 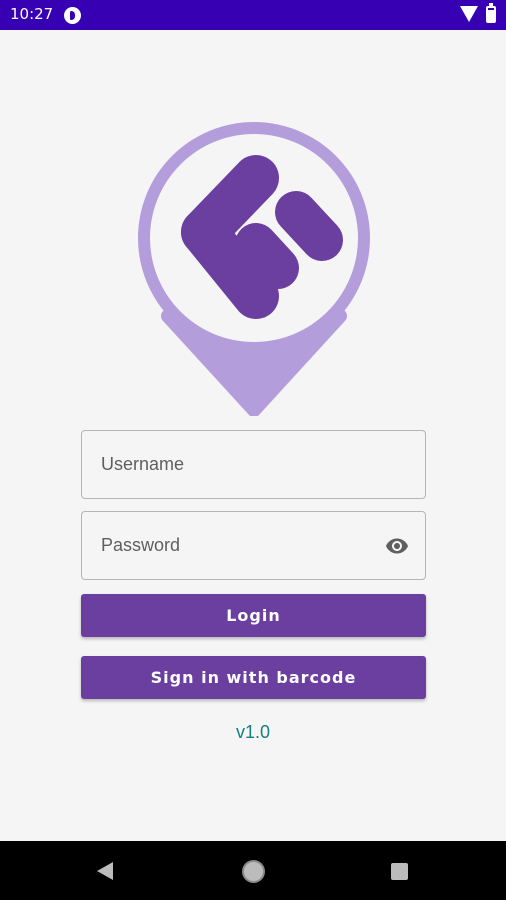 I want to click on username-input, so click(x=253, y=464).